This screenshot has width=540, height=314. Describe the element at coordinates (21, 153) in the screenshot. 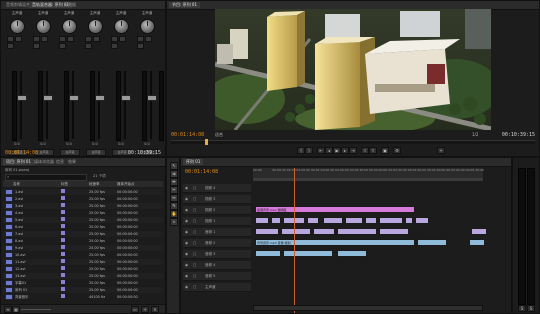

I see `mixer-timecode-left: 00:01:14:08` at that location.